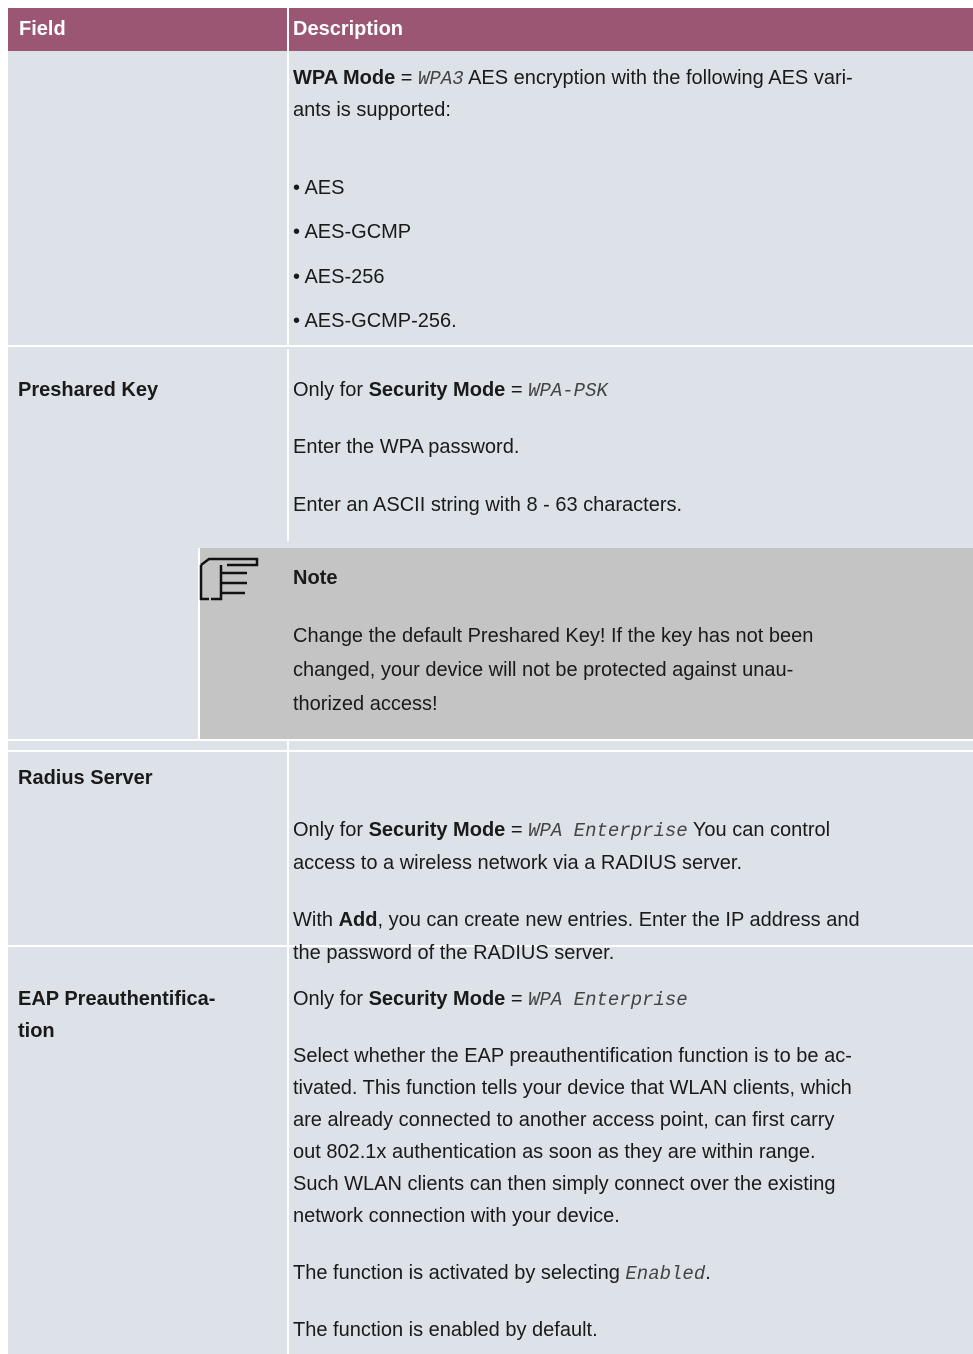 The height and width of the screenshot is (1354, 973). I want to click on field-eap-preauth-line-1: EAP Preauthentifica-, so click(117, 999).